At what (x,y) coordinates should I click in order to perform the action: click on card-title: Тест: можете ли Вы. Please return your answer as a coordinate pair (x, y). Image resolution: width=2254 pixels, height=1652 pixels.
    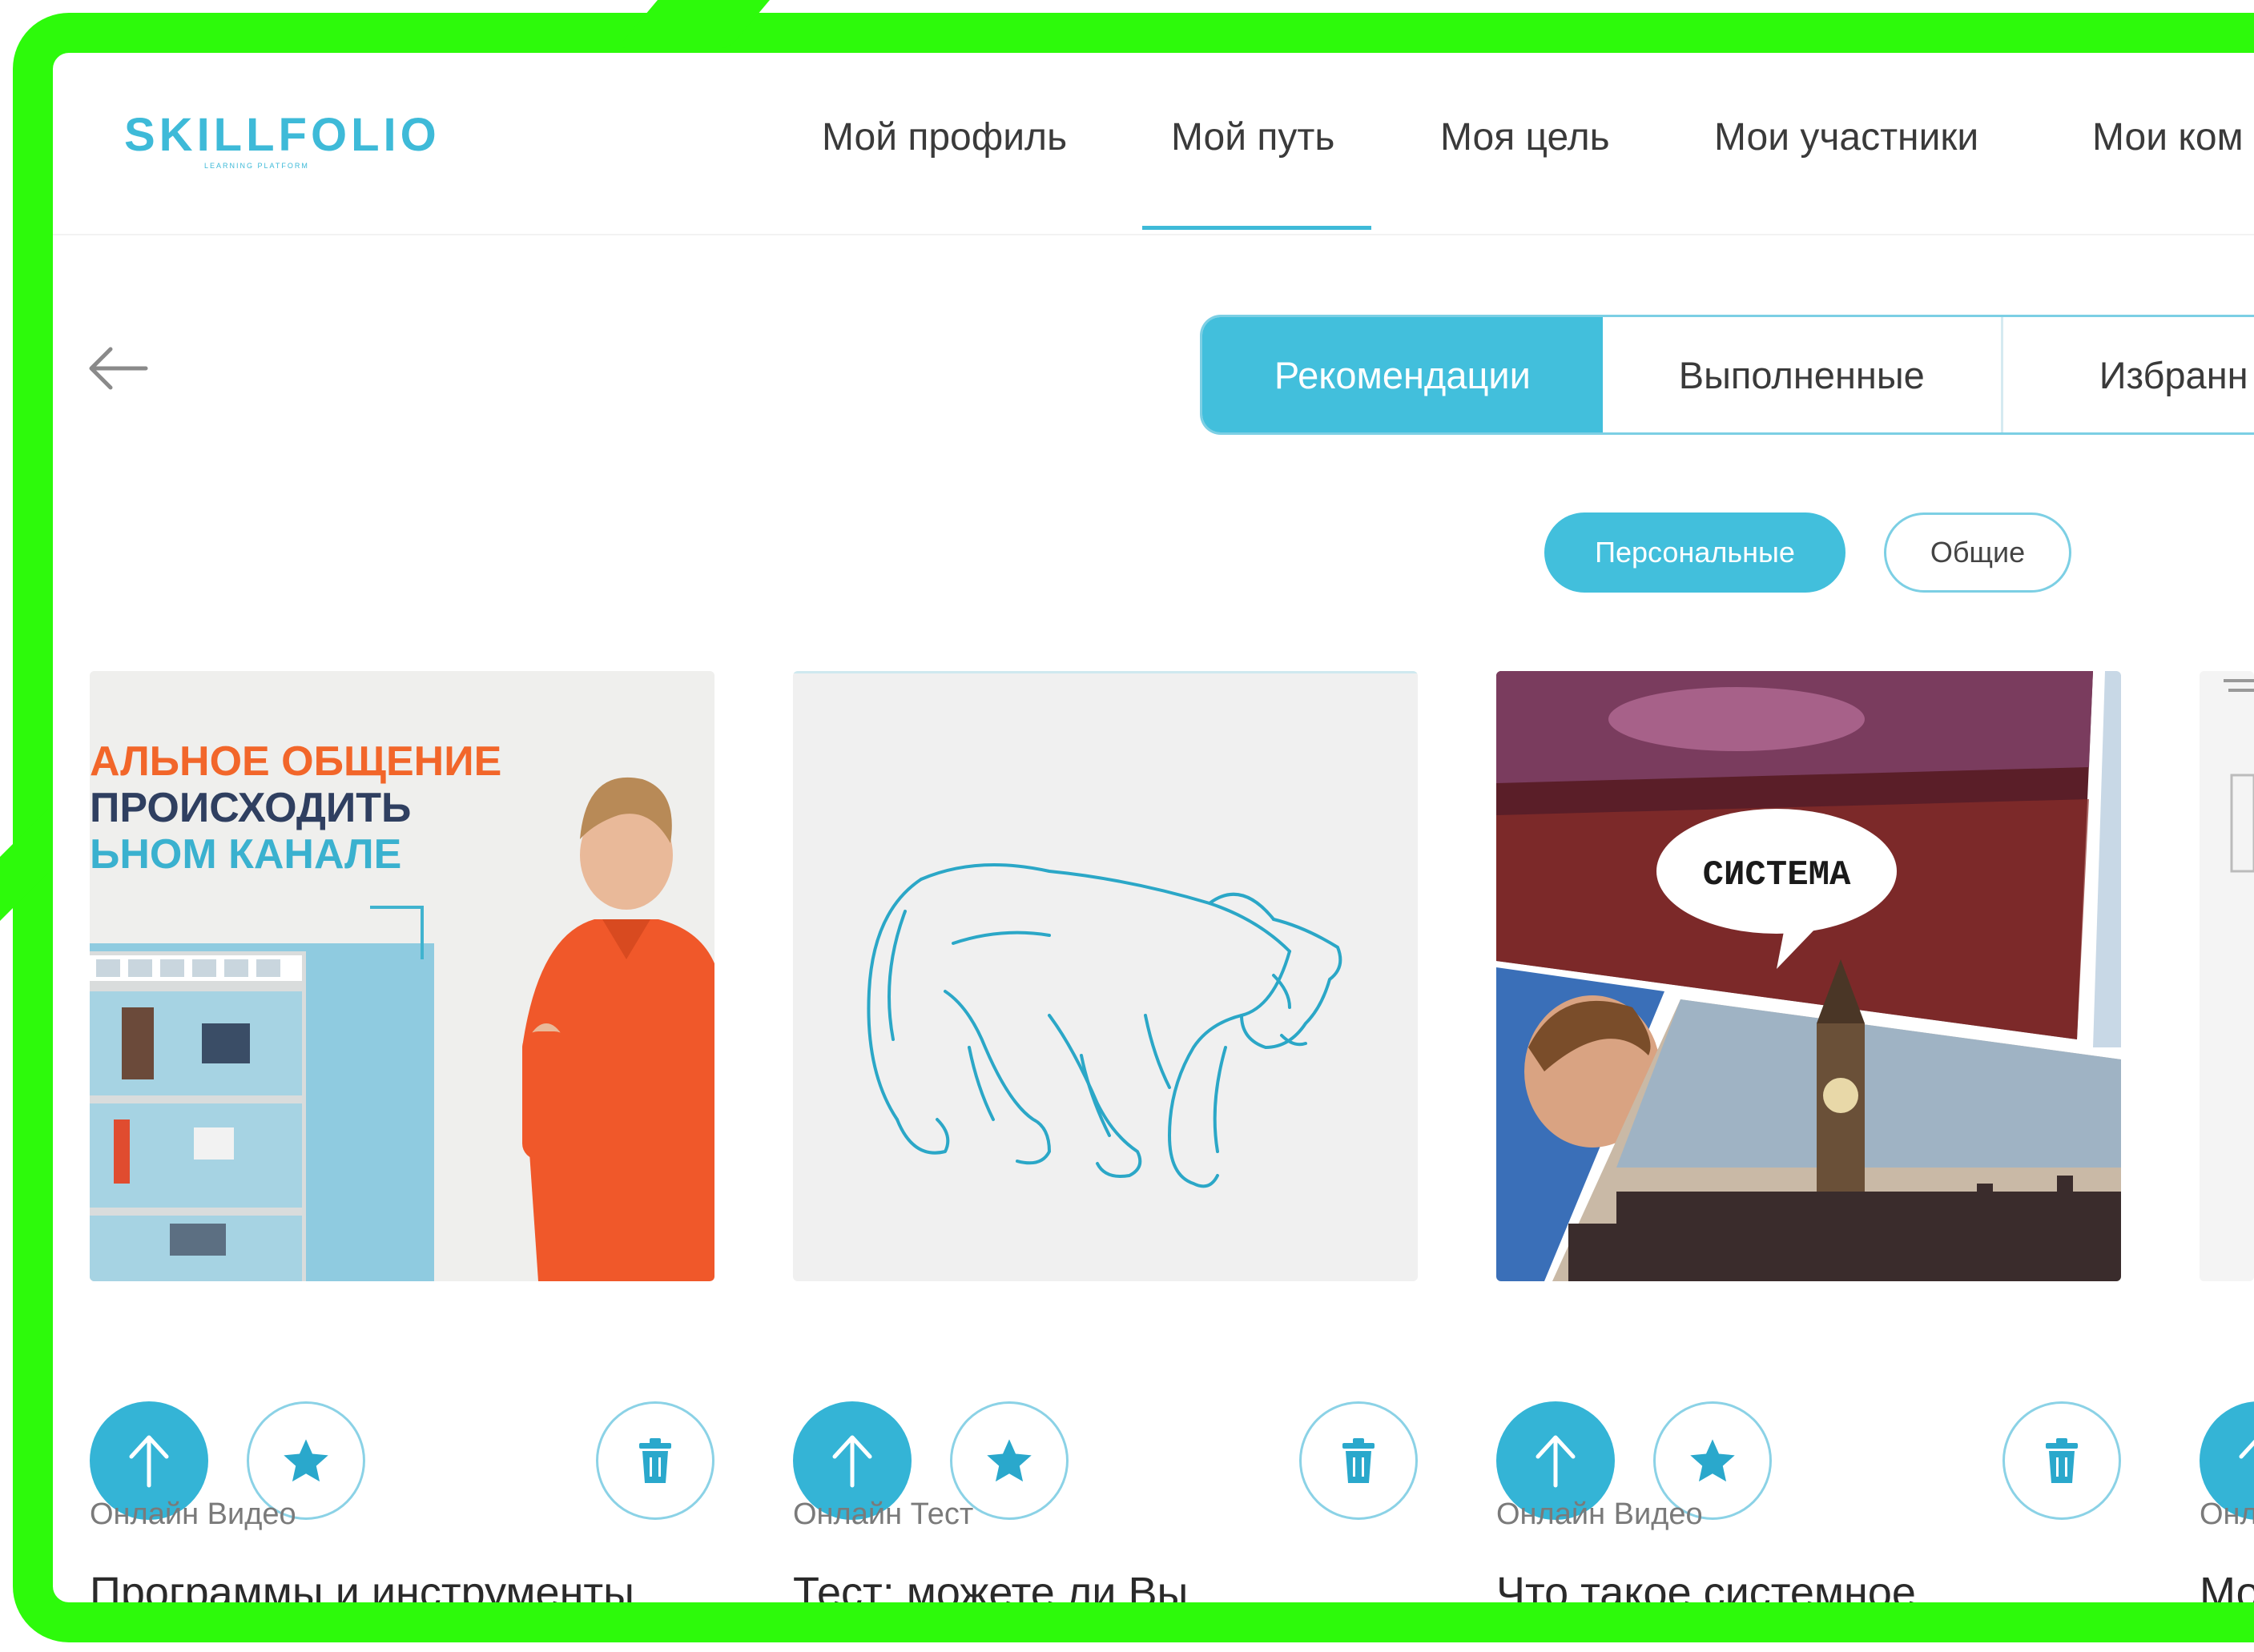
    Looking at the image, I should click on (991, 1593).